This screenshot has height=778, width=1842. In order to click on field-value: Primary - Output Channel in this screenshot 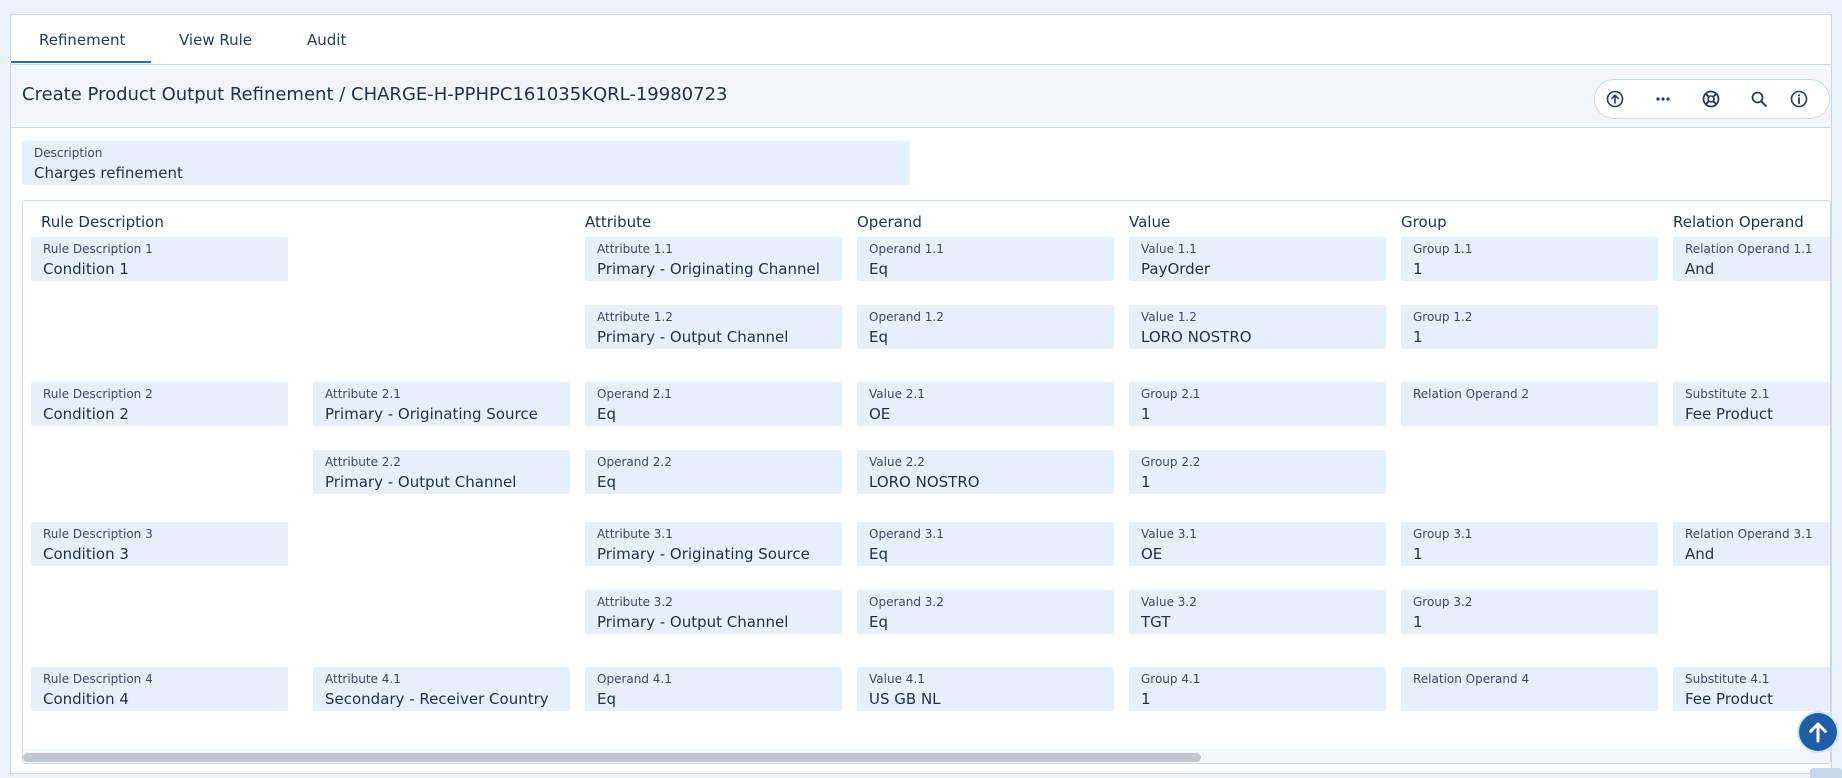, I will do `click(693, 337)`.